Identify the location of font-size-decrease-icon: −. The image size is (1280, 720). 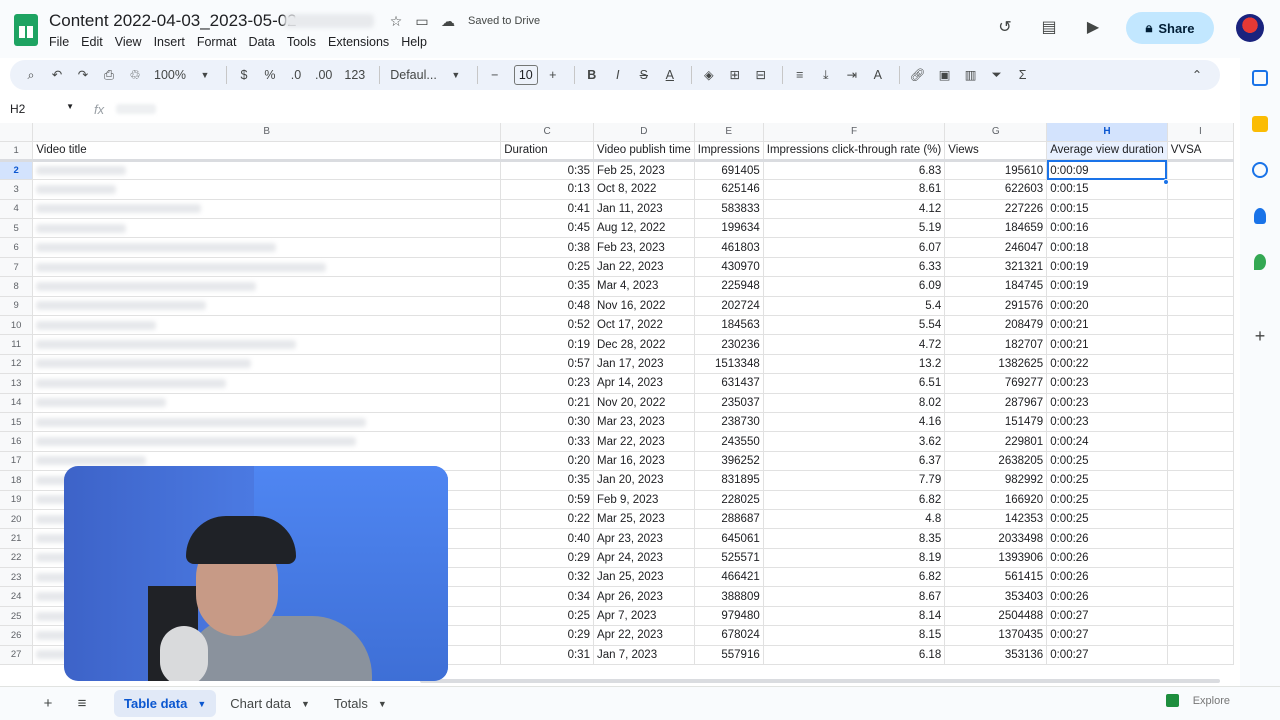
(495, 75).